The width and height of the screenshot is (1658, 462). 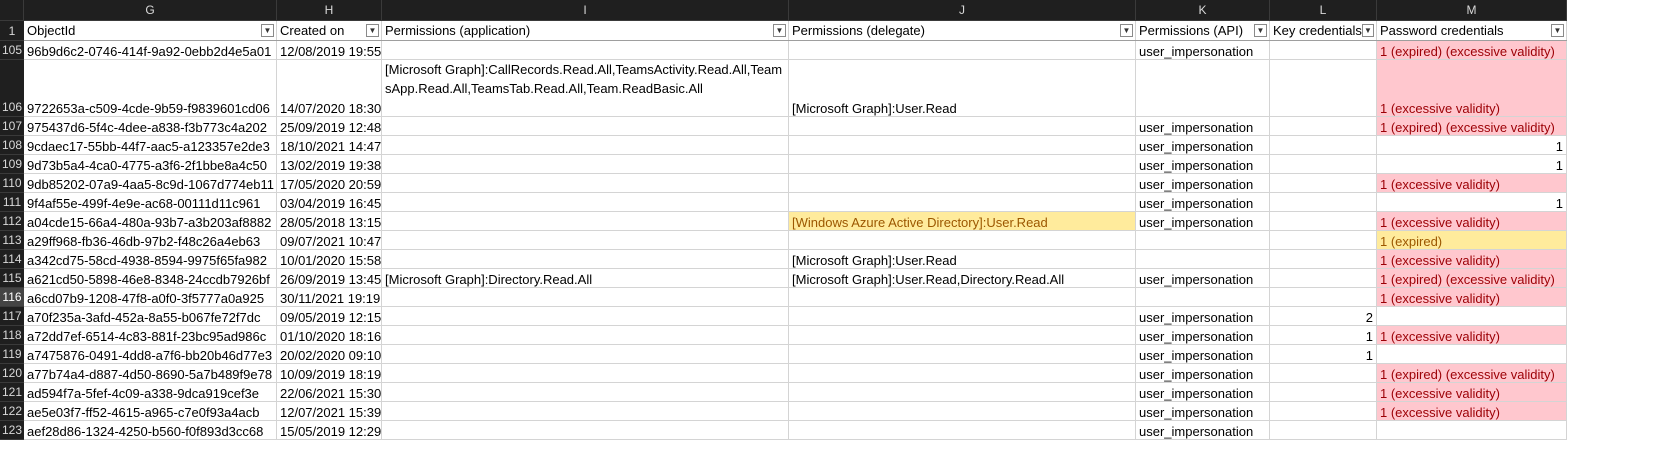 I want to click on objectid-cell: 9db85202-07a9-4aa5-8c9d-1067d774eb11, so click(x=150, y=183).